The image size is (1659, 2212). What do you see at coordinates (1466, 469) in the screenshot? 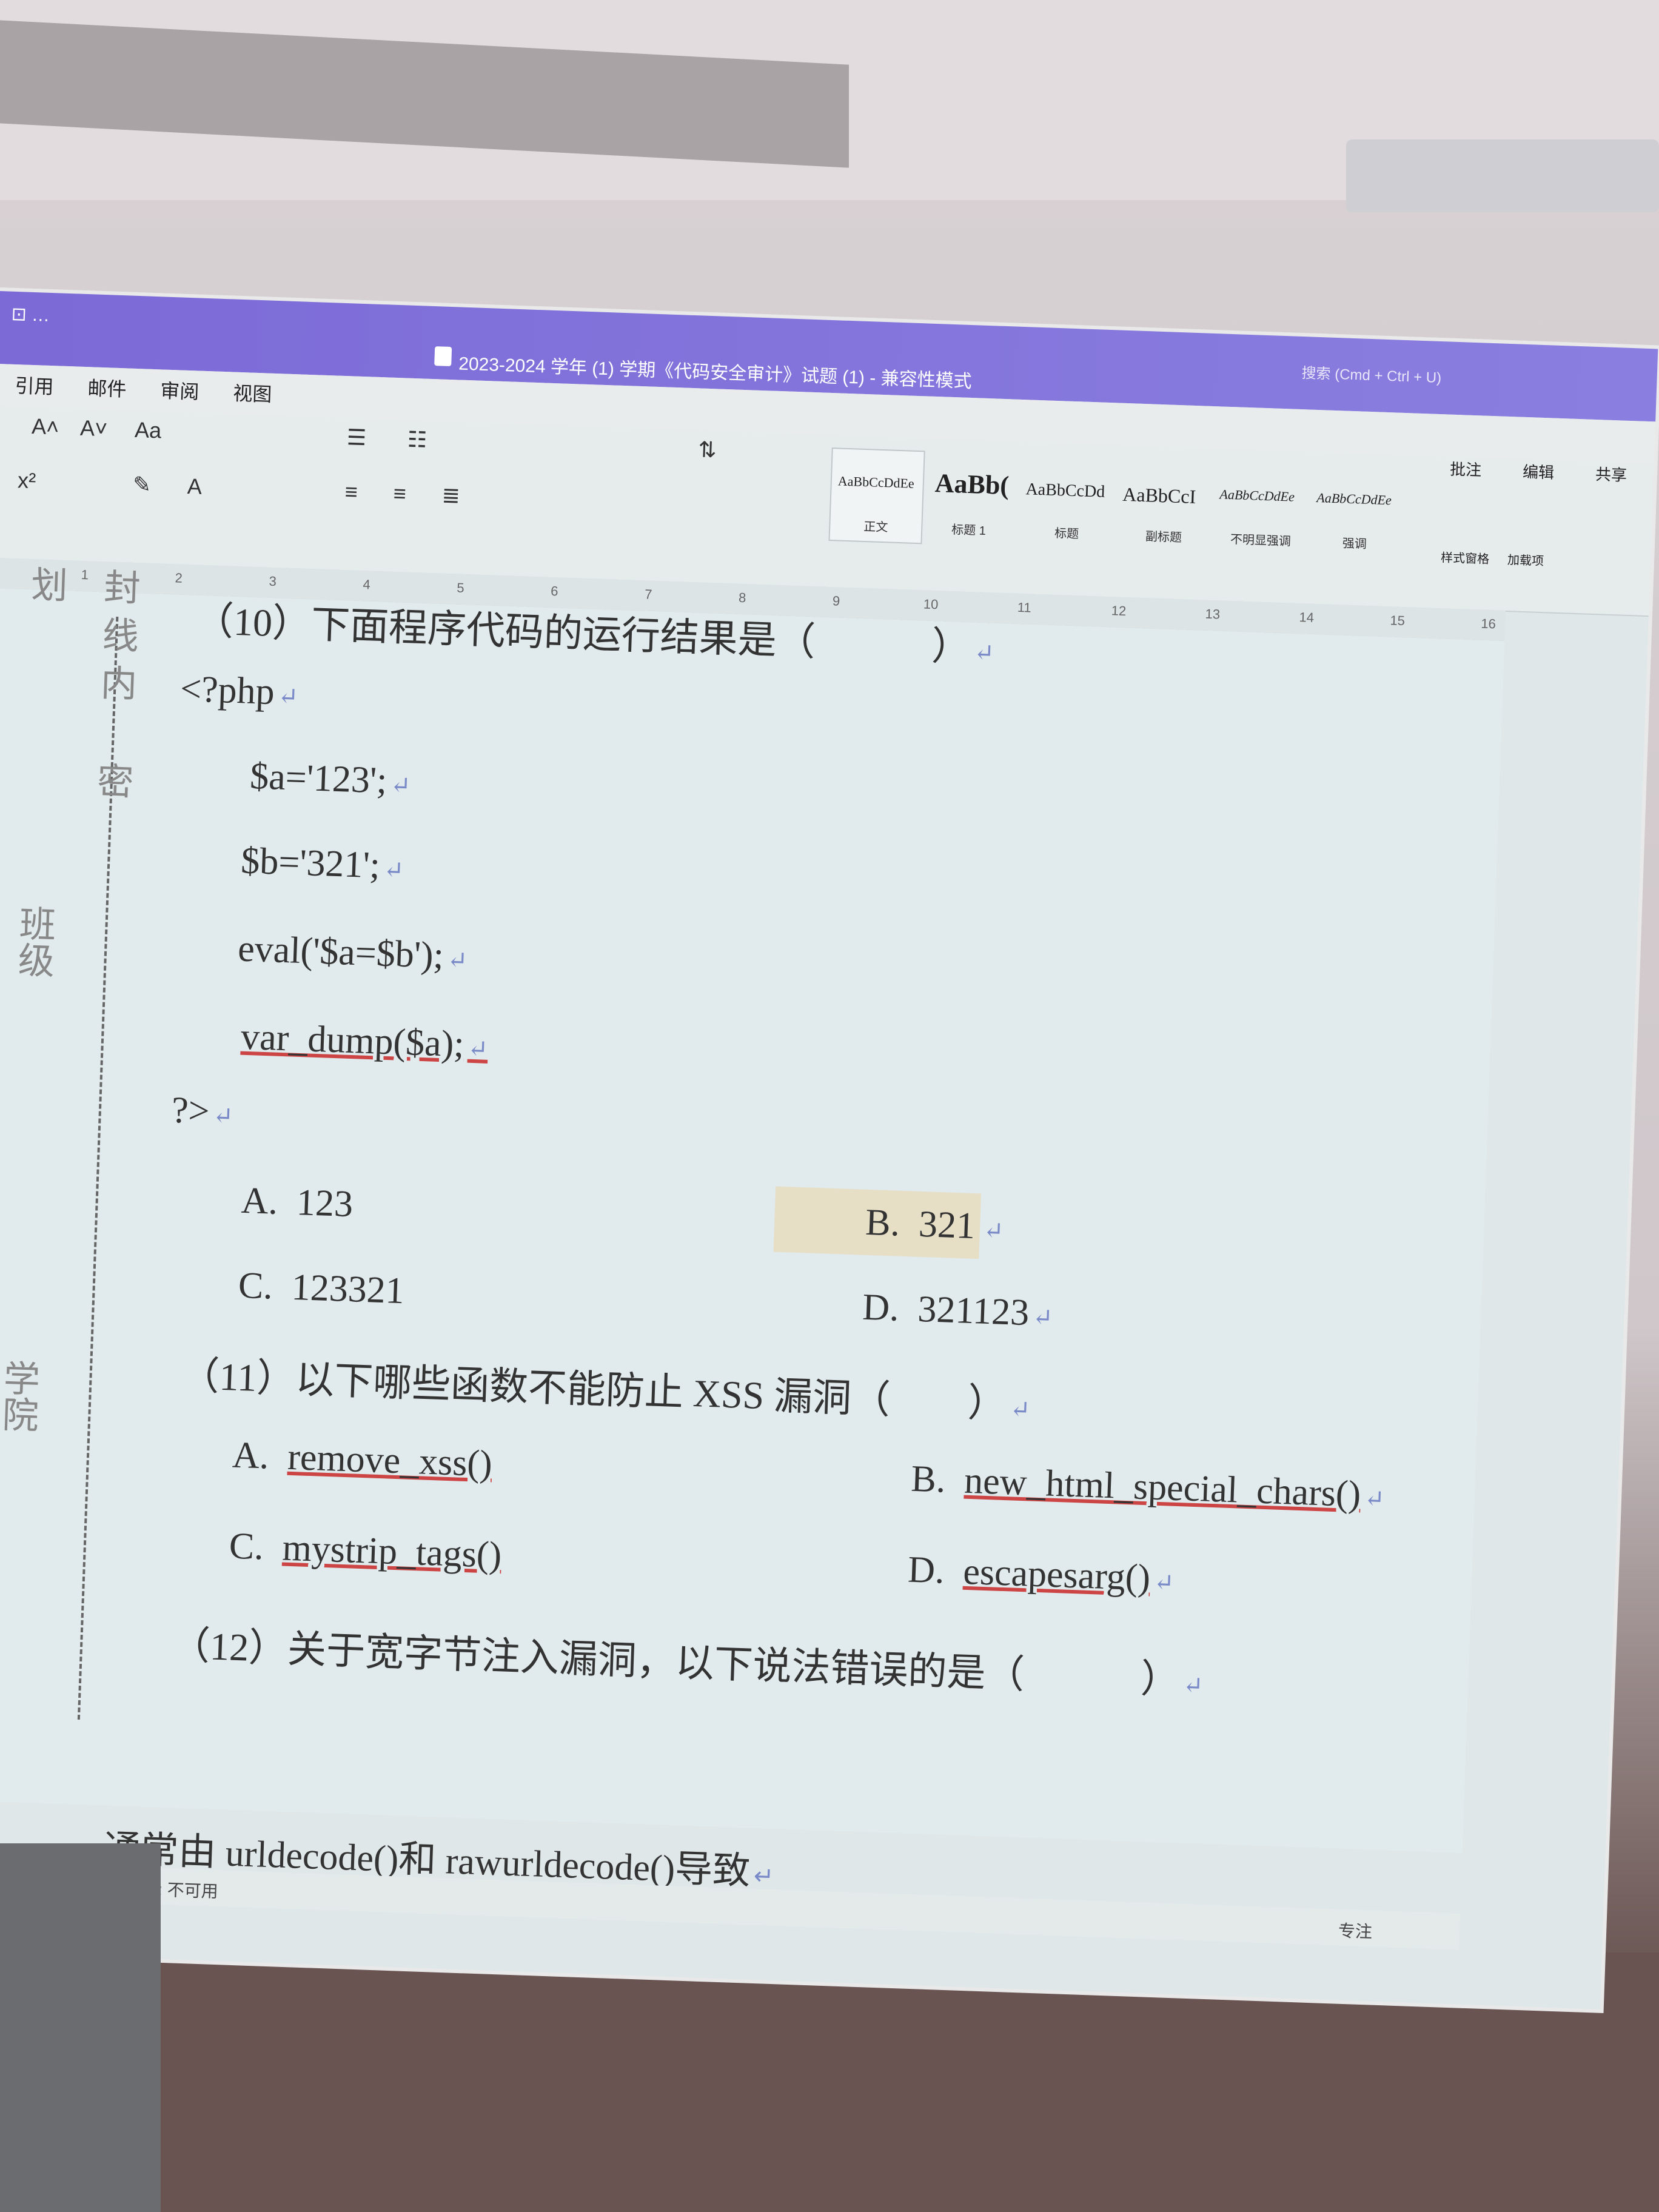
I see `comments-button: 批注` at bounding box center [1466, 469].